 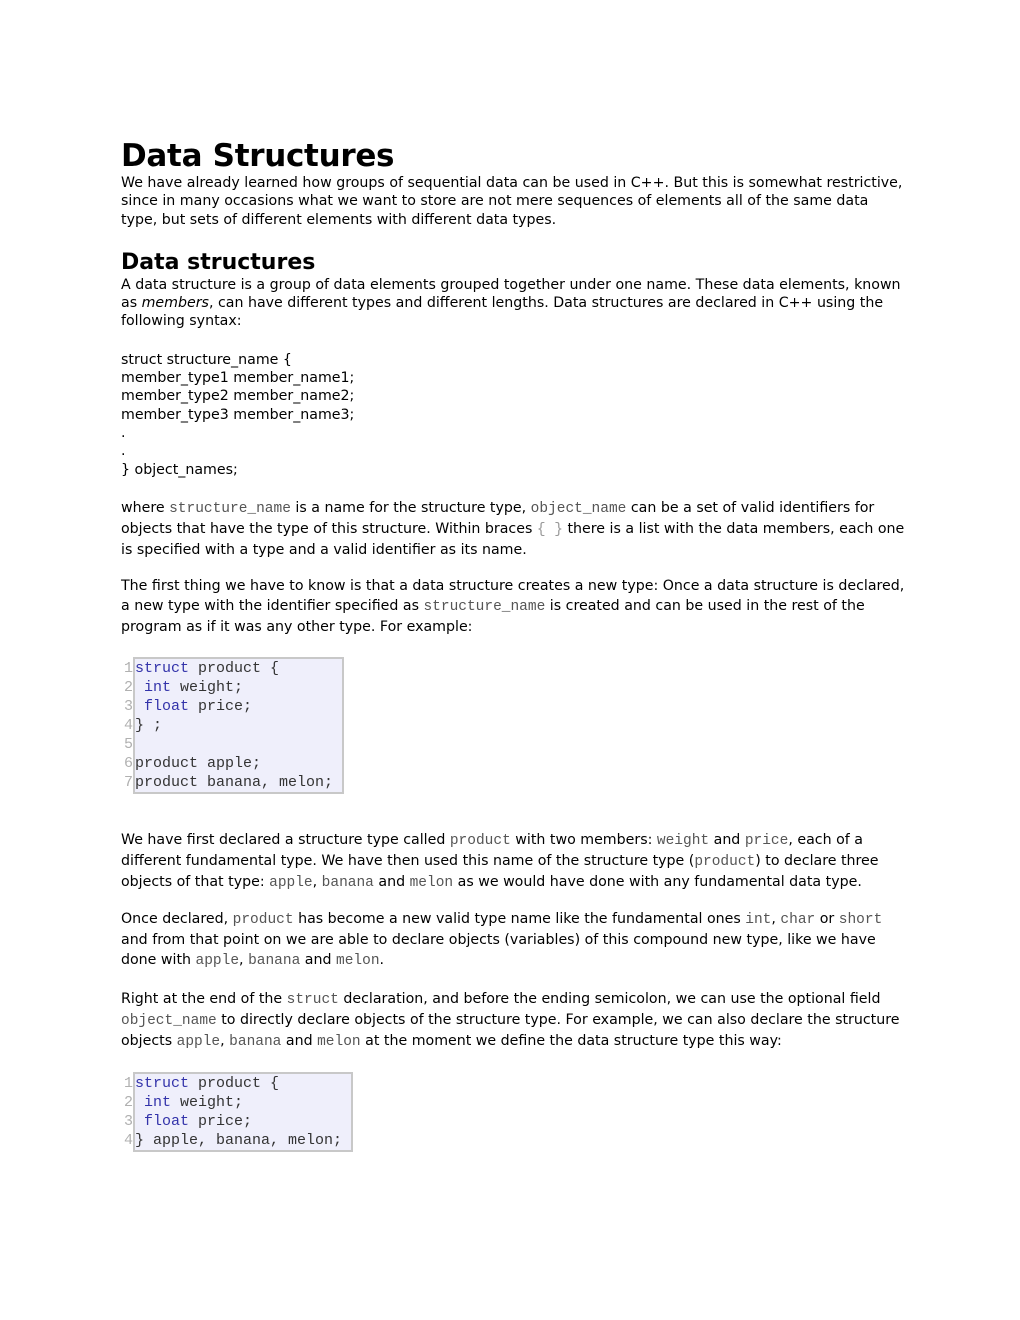 I want to click on text: is a name for the structure type,, so click(x=410, y=507).